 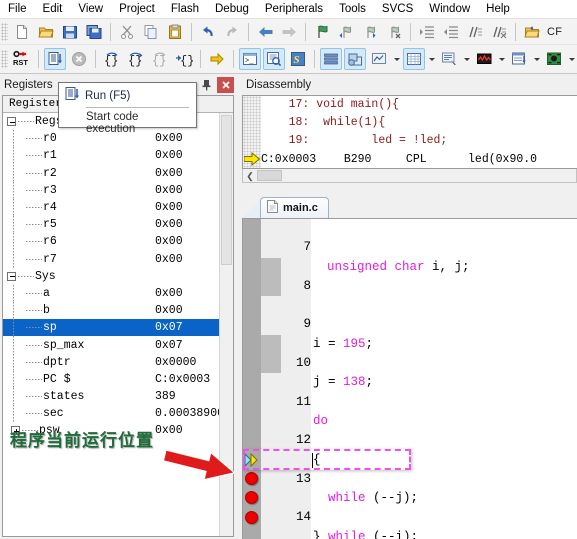 What do you see at coordinates (118, 345) in the screenshot?
I see `register-row-sp-max: sp_max 0x07` at bounding box center [118, 345].